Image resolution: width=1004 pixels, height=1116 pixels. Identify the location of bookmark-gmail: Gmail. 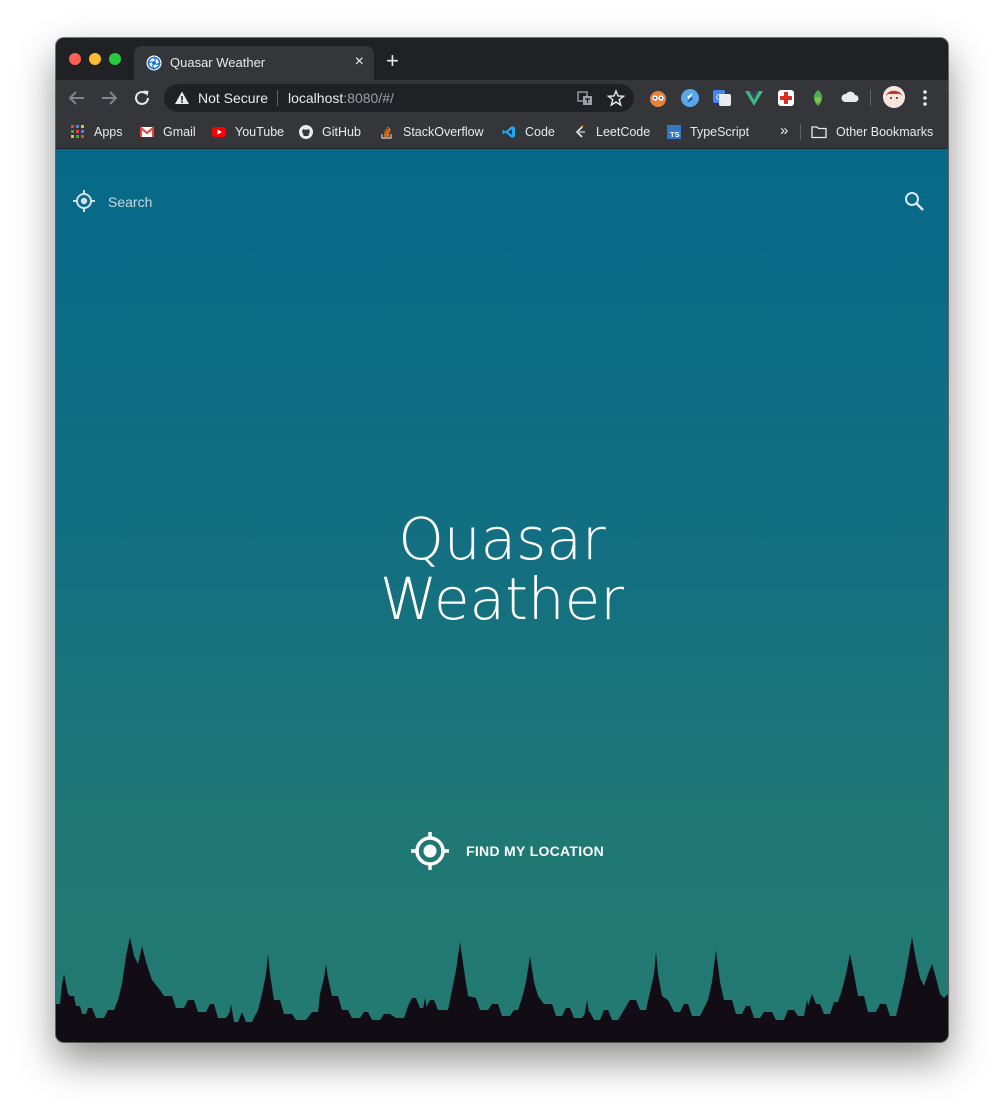
(168, 132).